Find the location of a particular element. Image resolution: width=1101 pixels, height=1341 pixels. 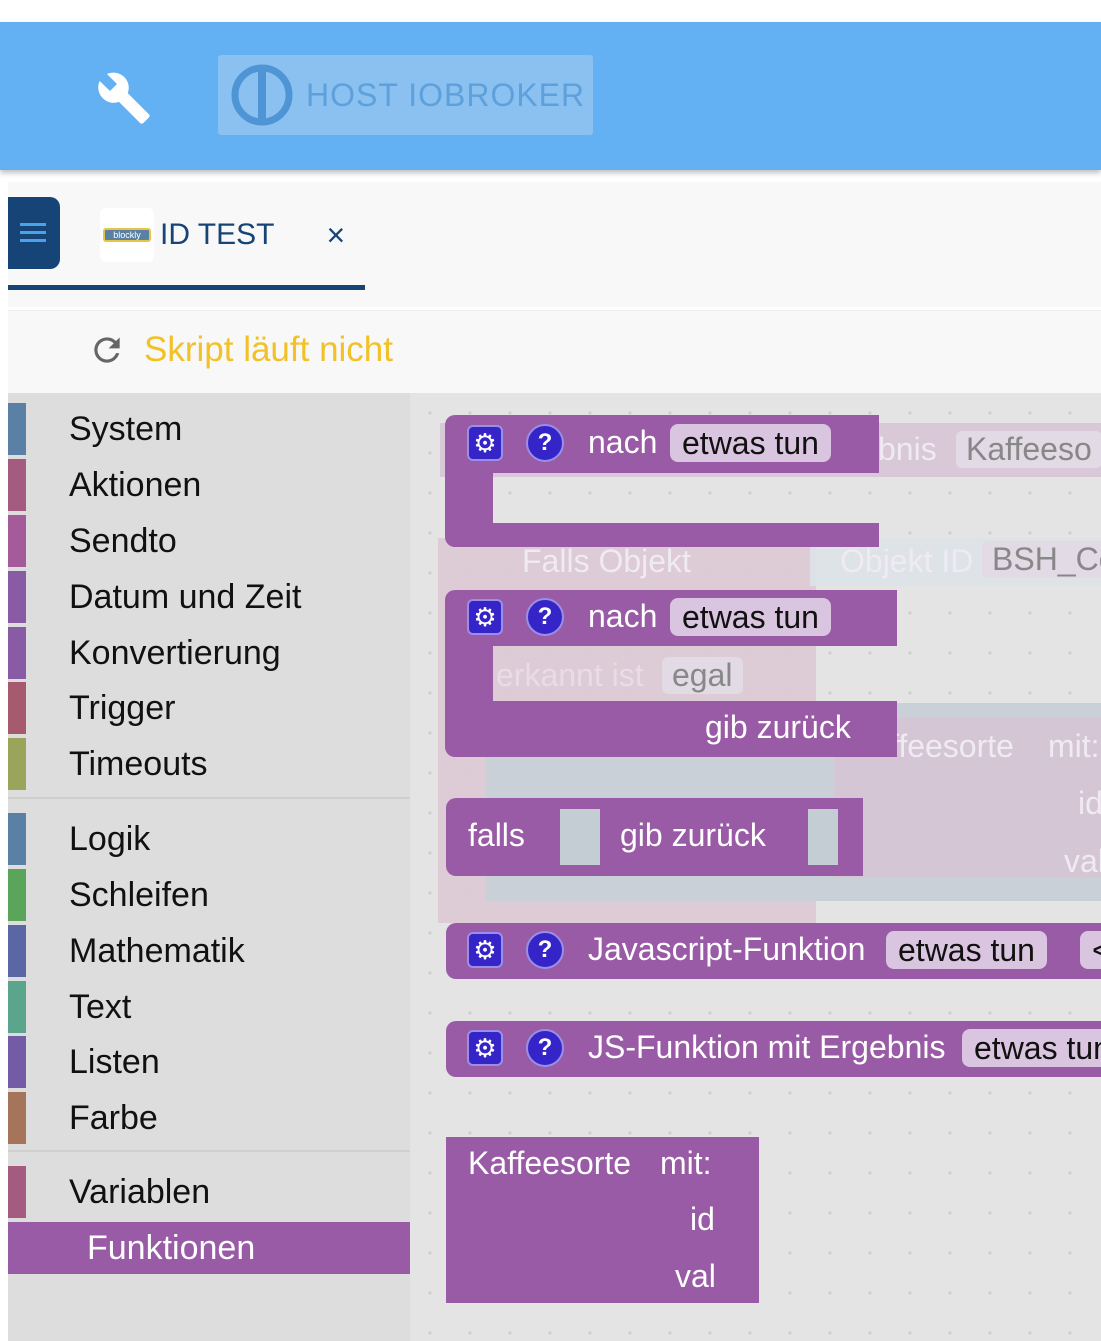

category-system: System is located at coordinates (209, 429).